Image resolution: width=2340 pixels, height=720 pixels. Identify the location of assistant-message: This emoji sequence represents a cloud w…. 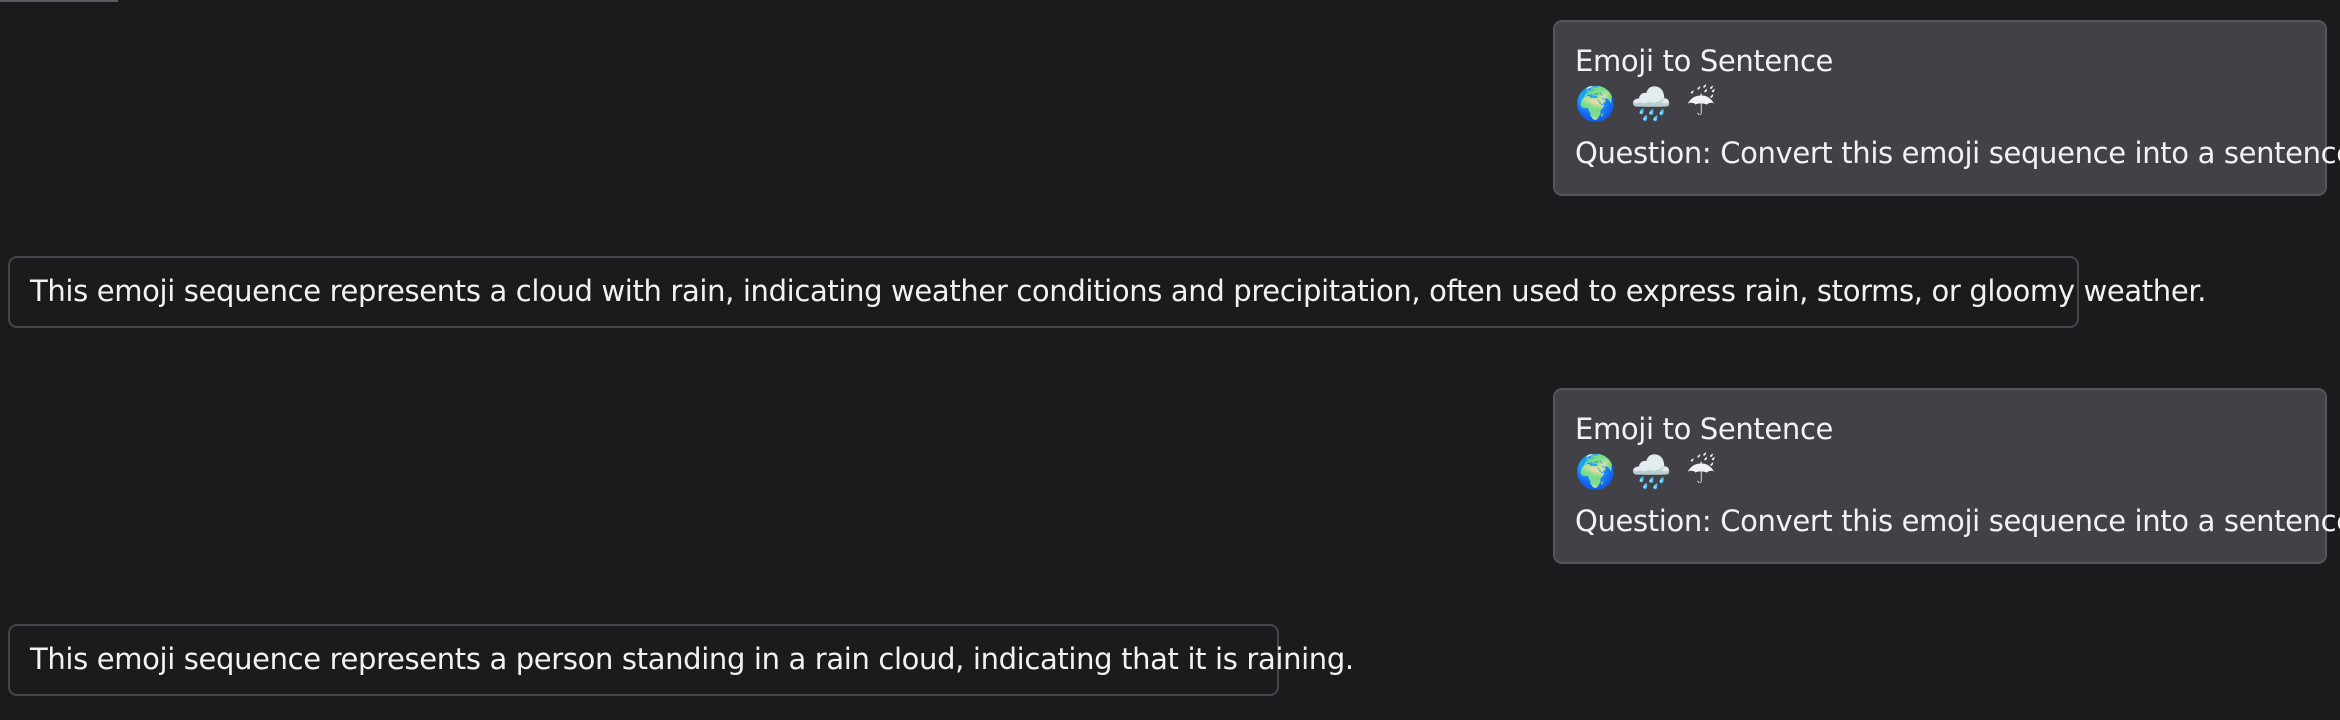
(1107, 292).